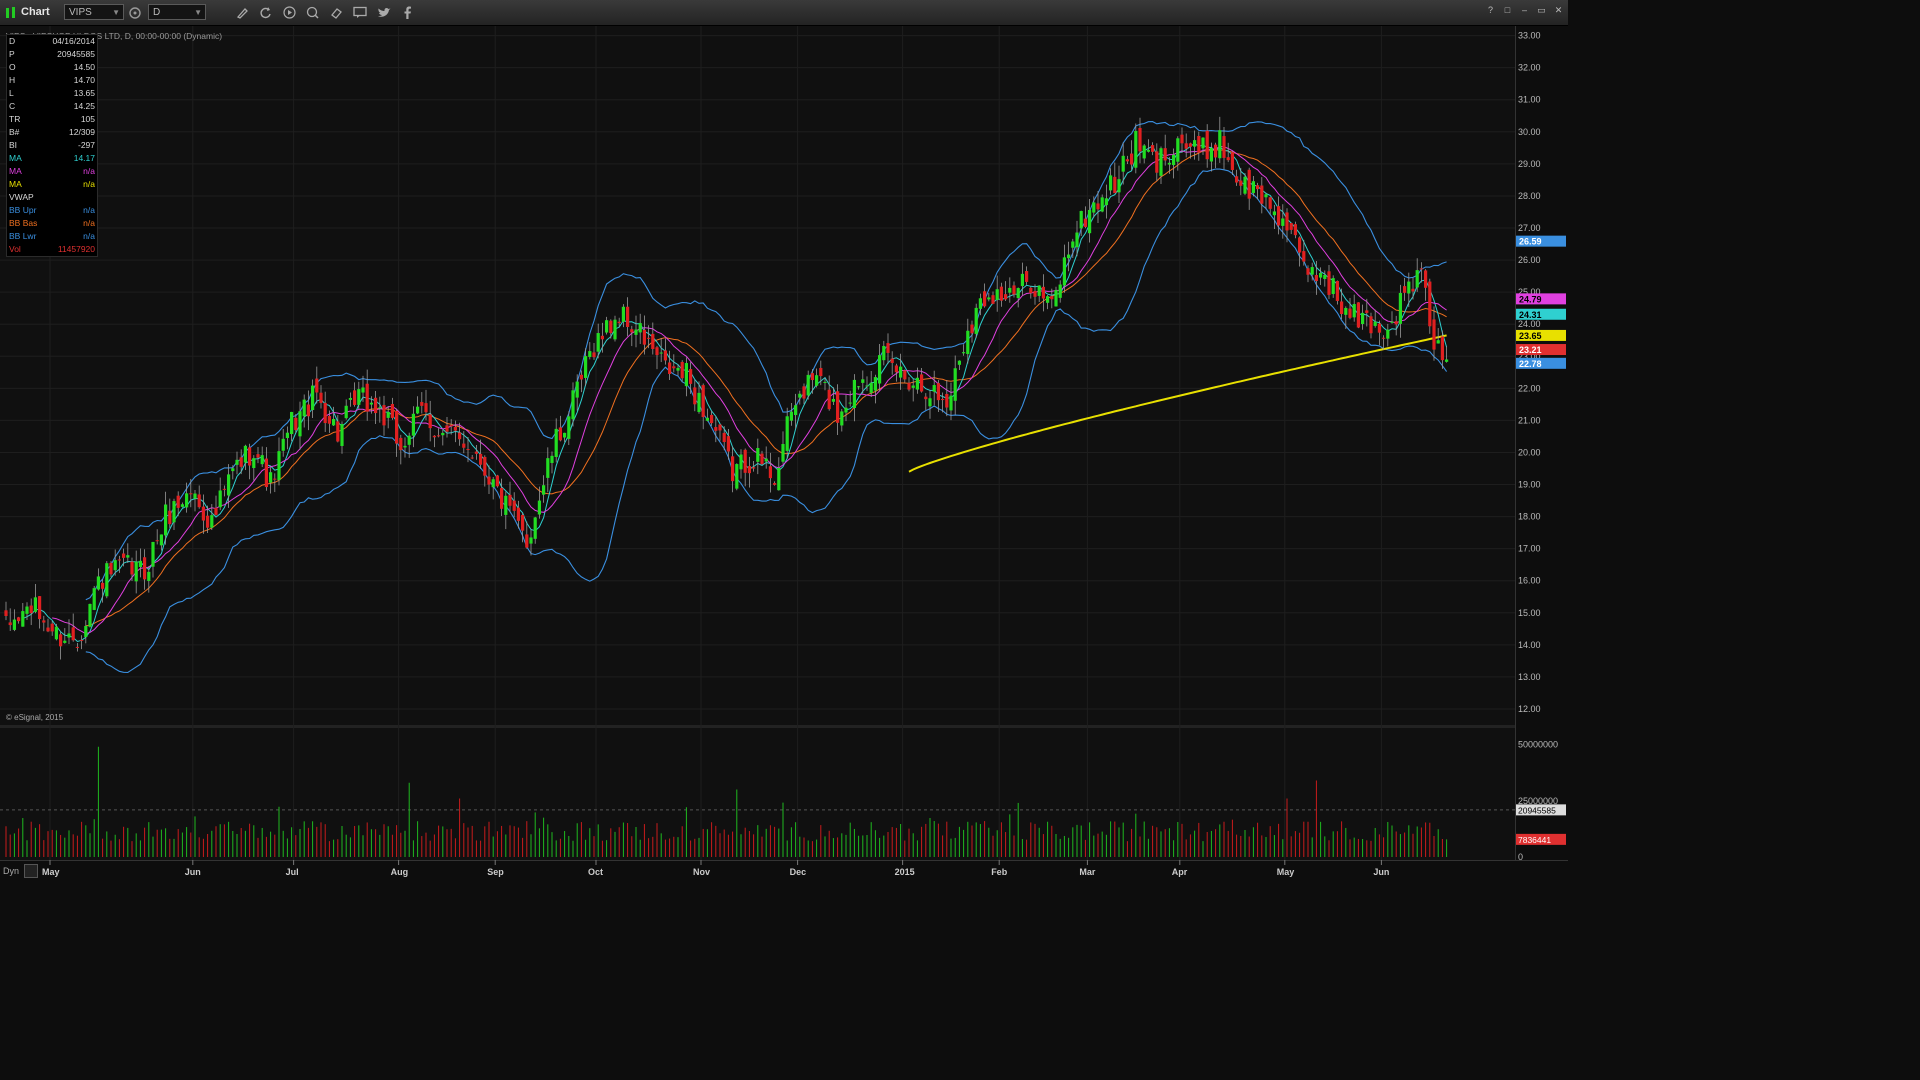 The width and height of the screenshot is (1920, 1080). I want to click on data-window-row: VWAP, so click(52, 197).